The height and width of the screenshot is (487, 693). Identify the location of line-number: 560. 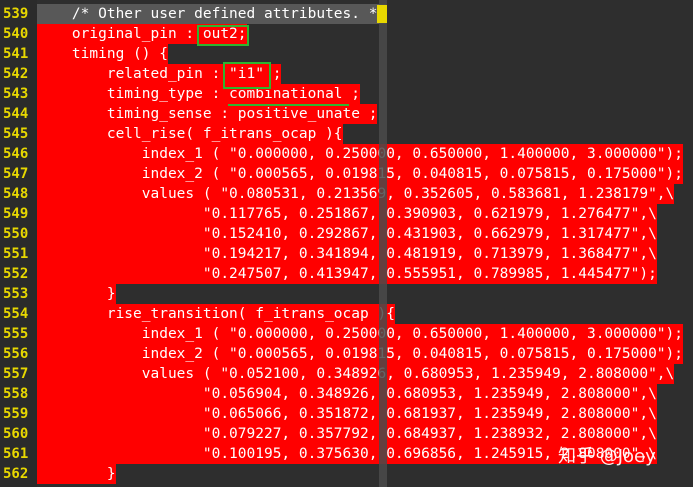
(16, 434).